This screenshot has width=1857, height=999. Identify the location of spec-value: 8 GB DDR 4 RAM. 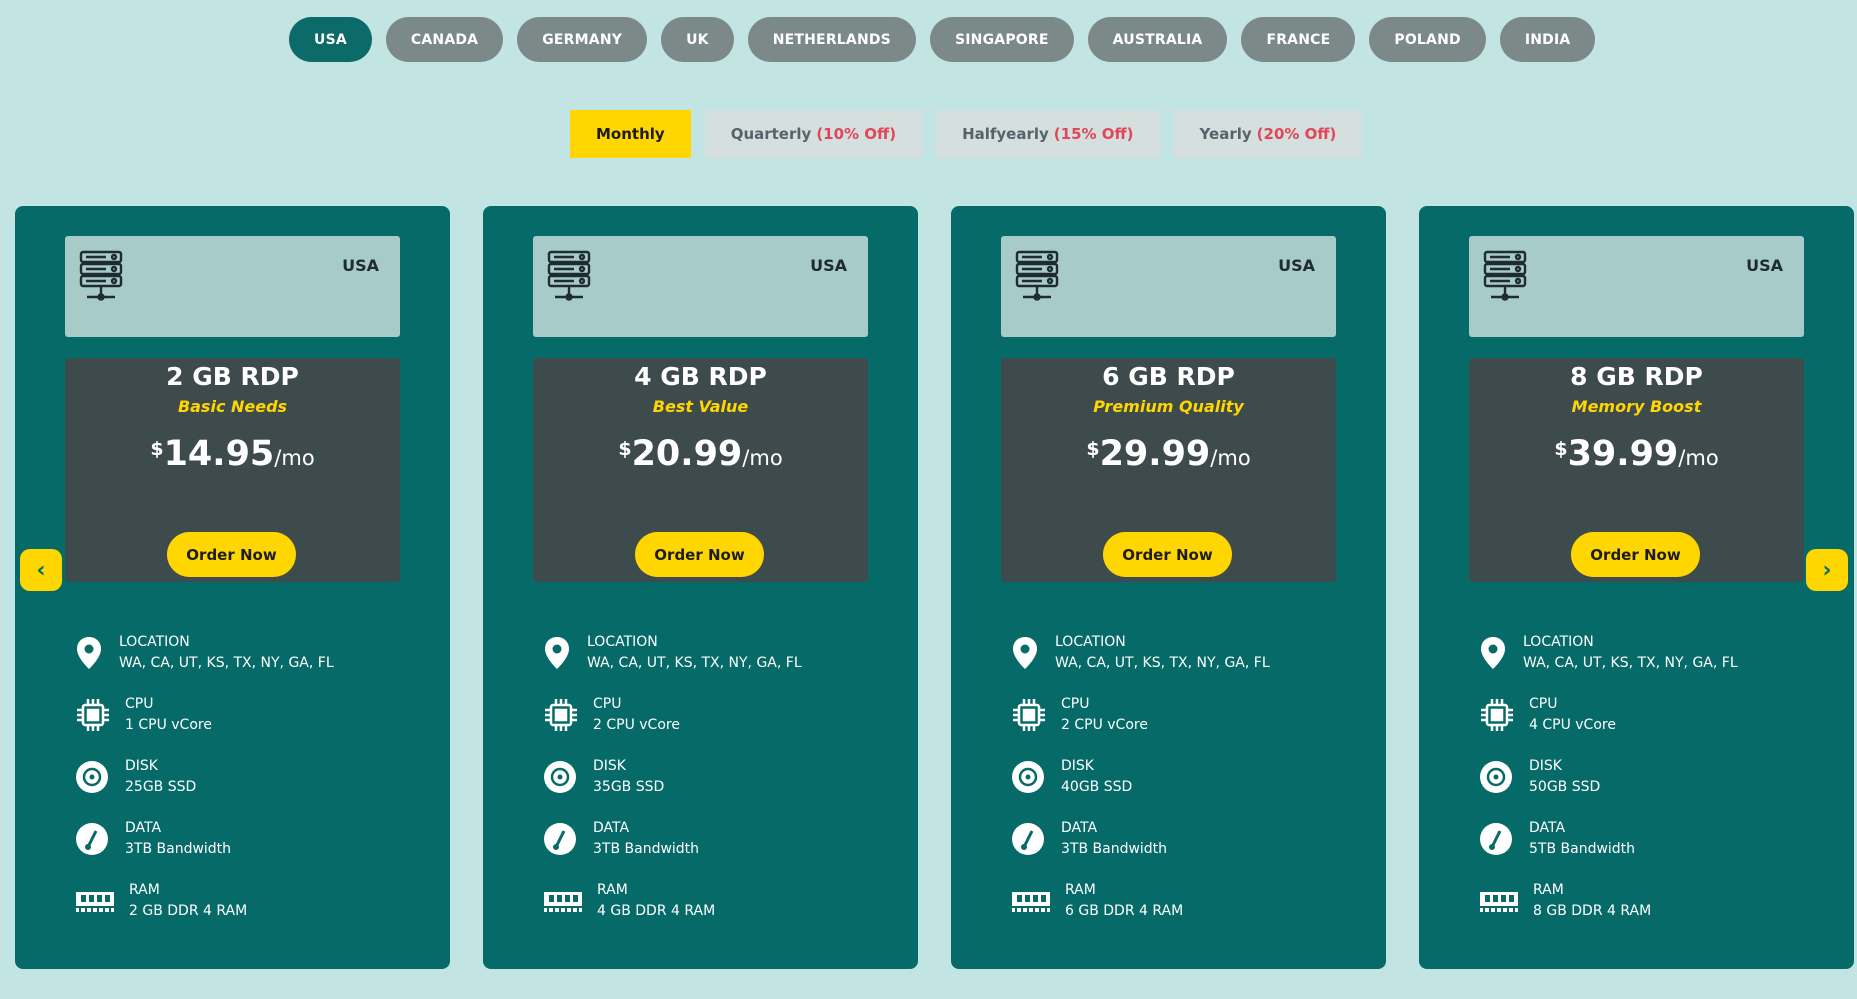
(1592, 911).